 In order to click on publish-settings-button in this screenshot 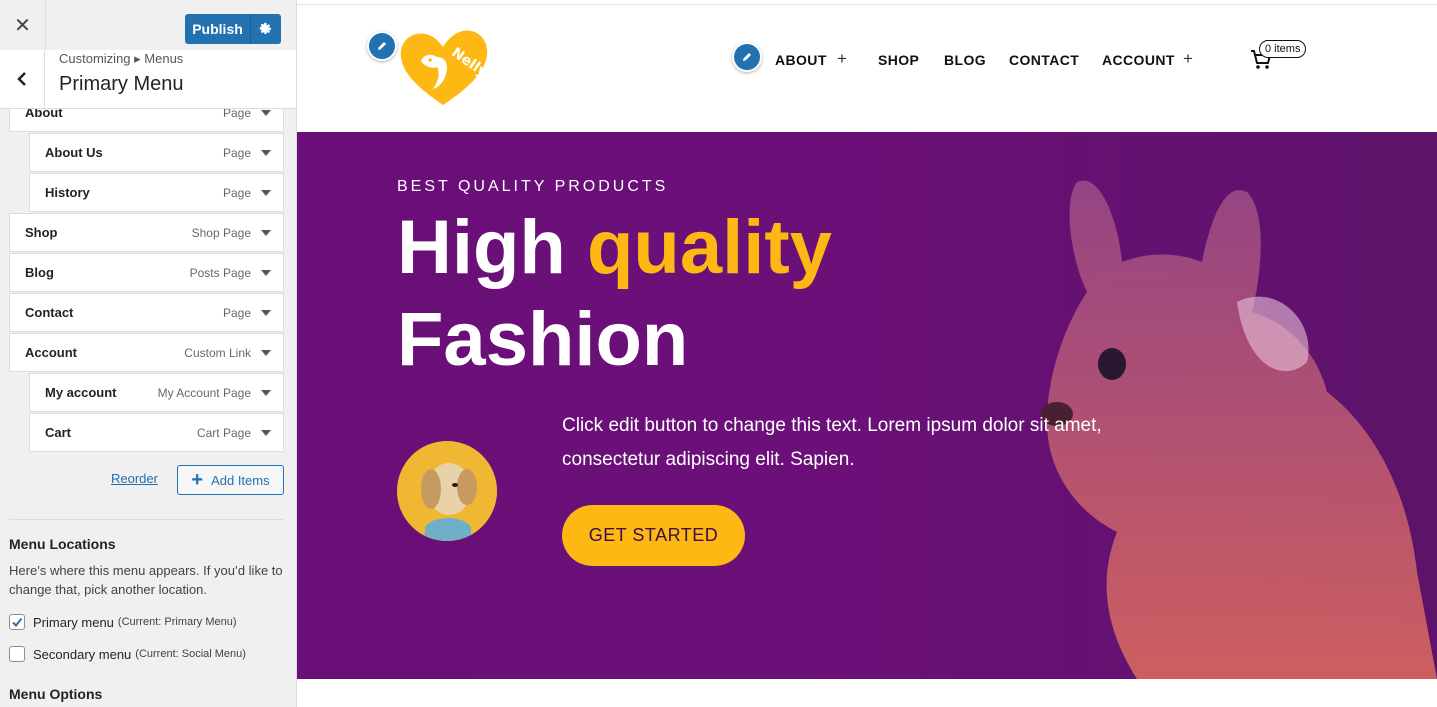, I will do `click(266, 29)`.